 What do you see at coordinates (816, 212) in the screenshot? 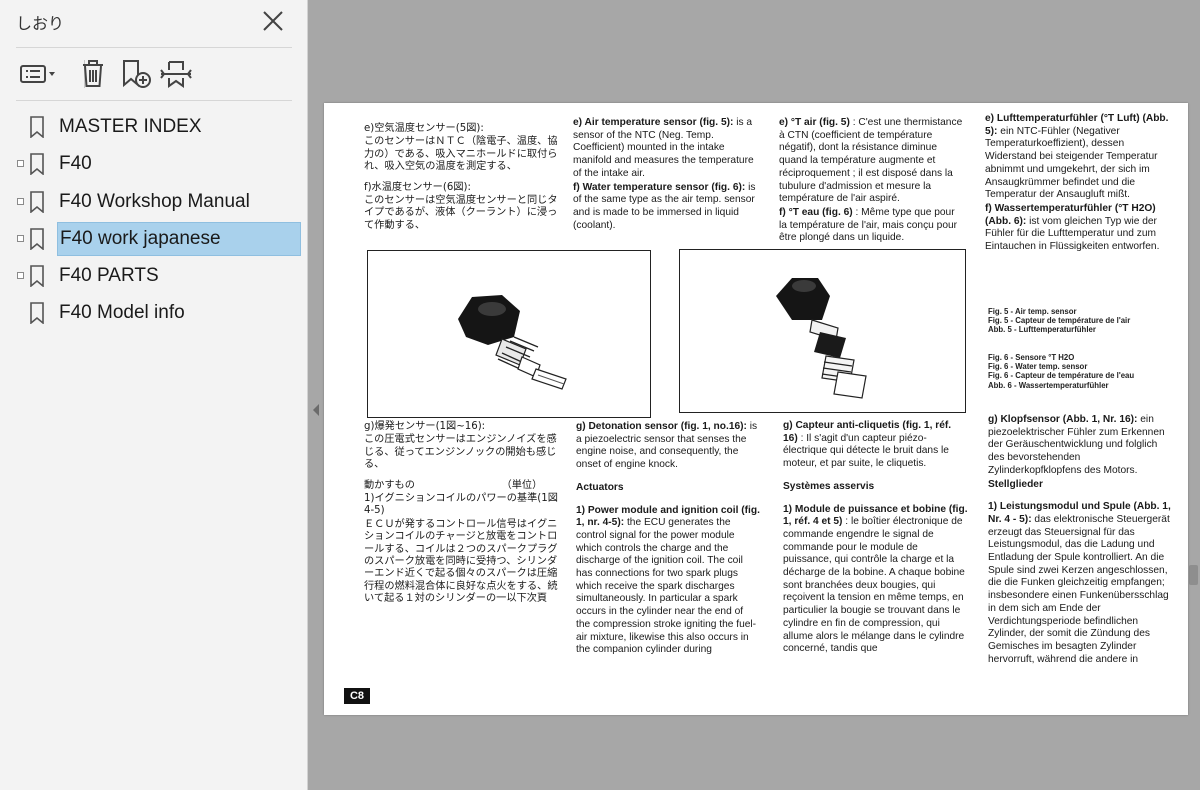
I see `fr-heading: f) °T eau (fig. 6)` at bounding box center [816, 212].